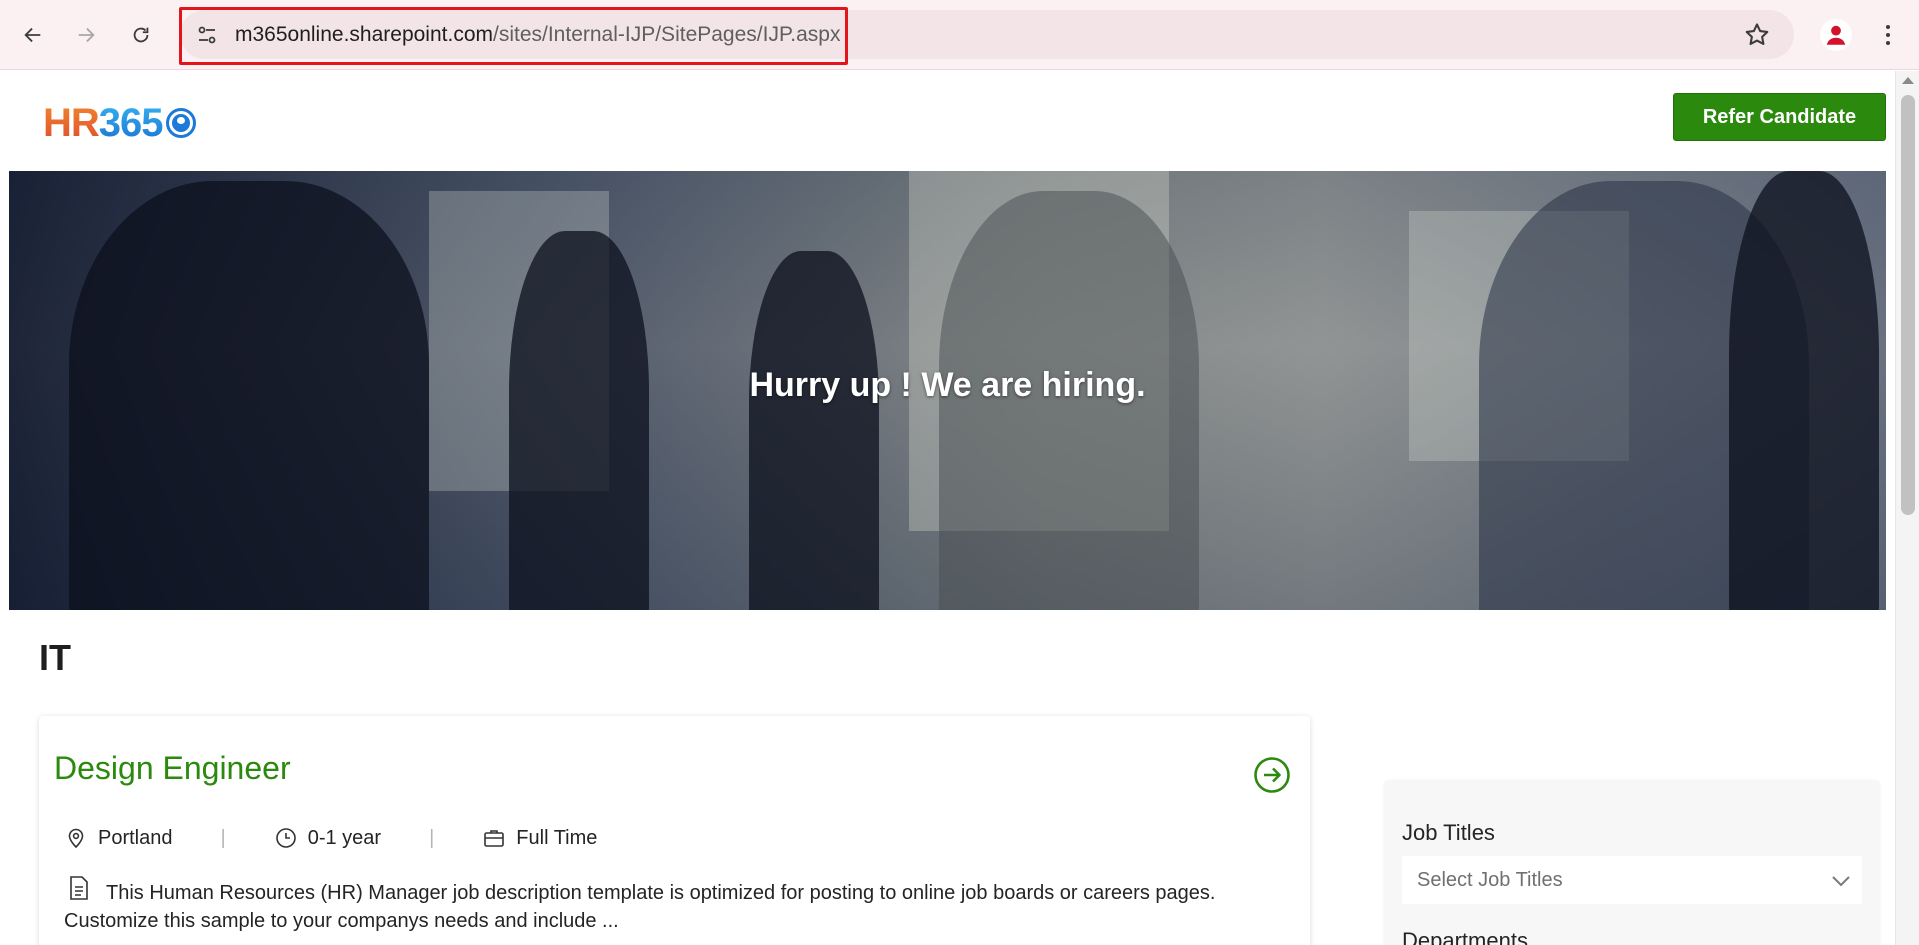 The height and width of the screenshot is (945, 1919). I want to click on url-path: /sites/Internal-IJP/SitePages/IJP.aspx, so click(667, 34).